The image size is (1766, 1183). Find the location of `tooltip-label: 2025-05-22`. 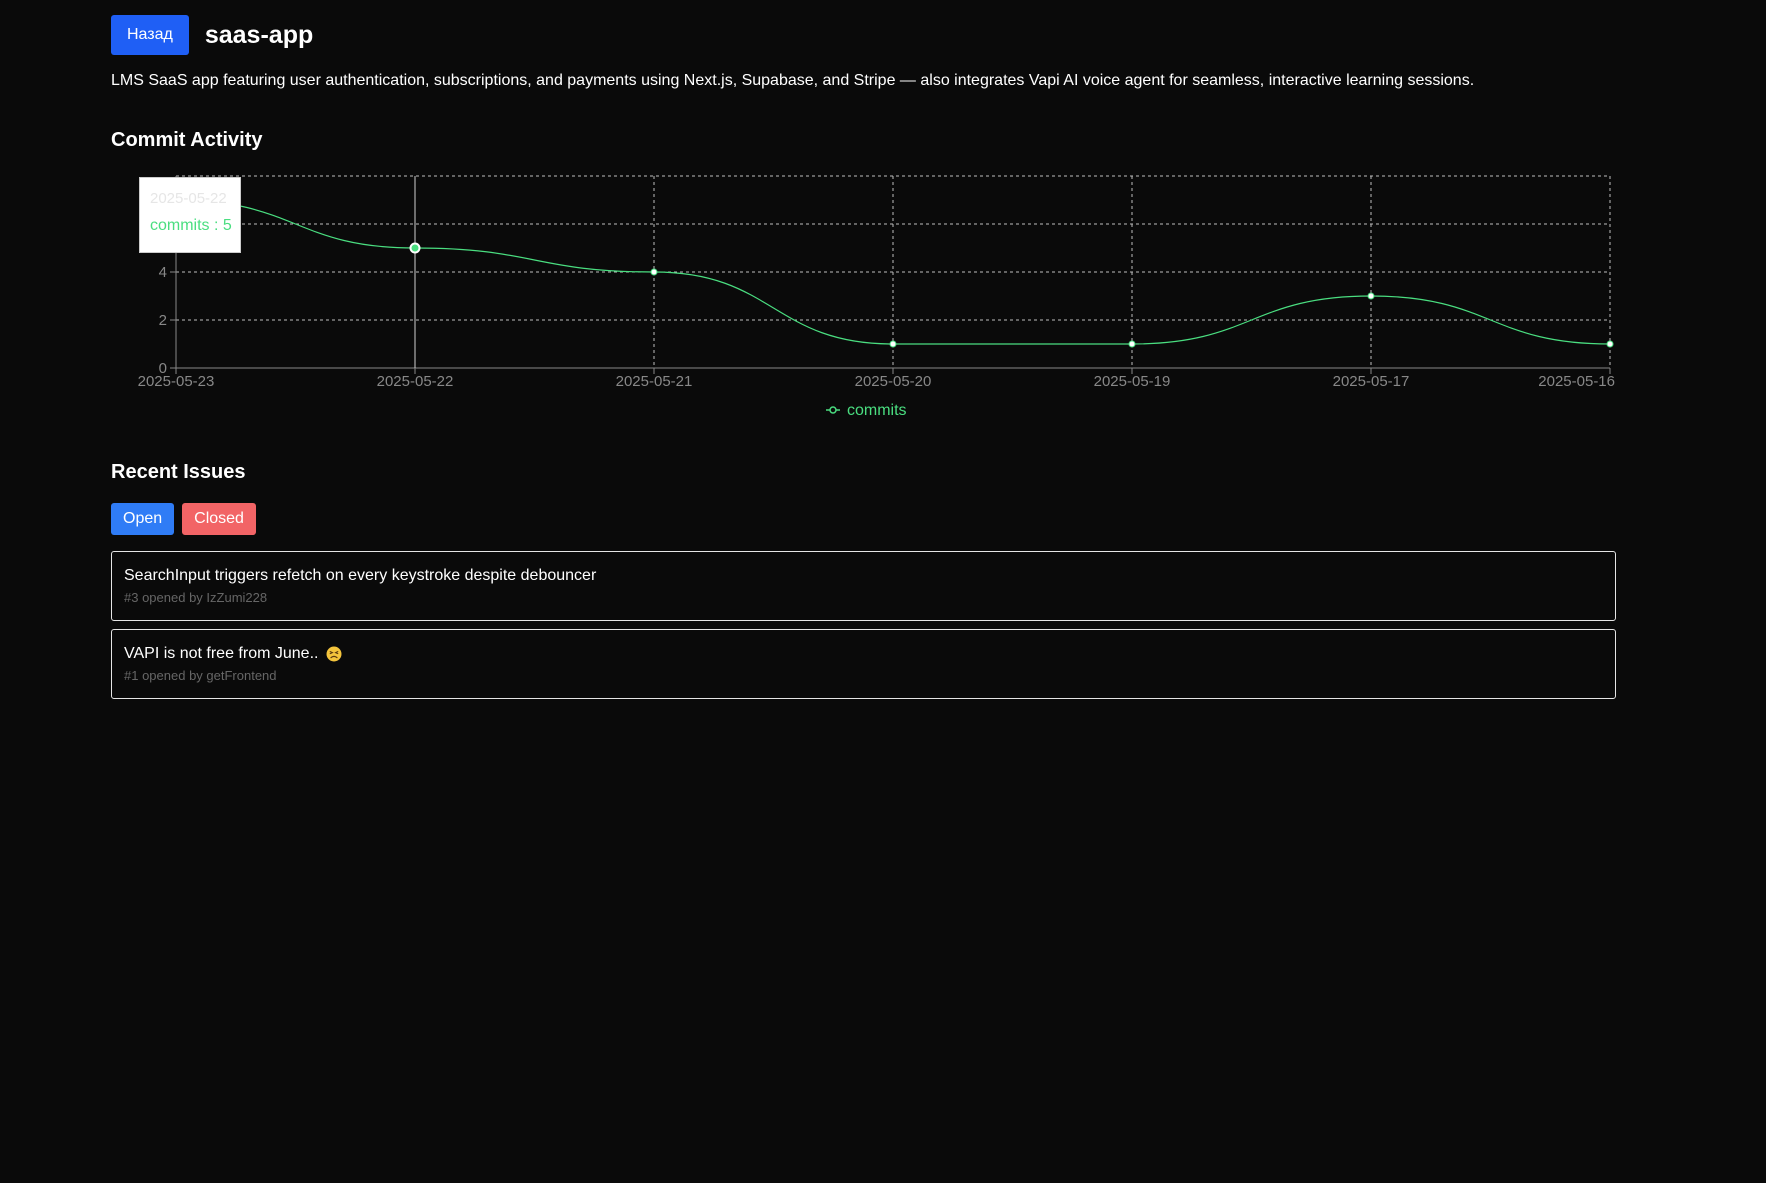

tooltip-label: 2025-05-22 is located at coordinates (188, 198).